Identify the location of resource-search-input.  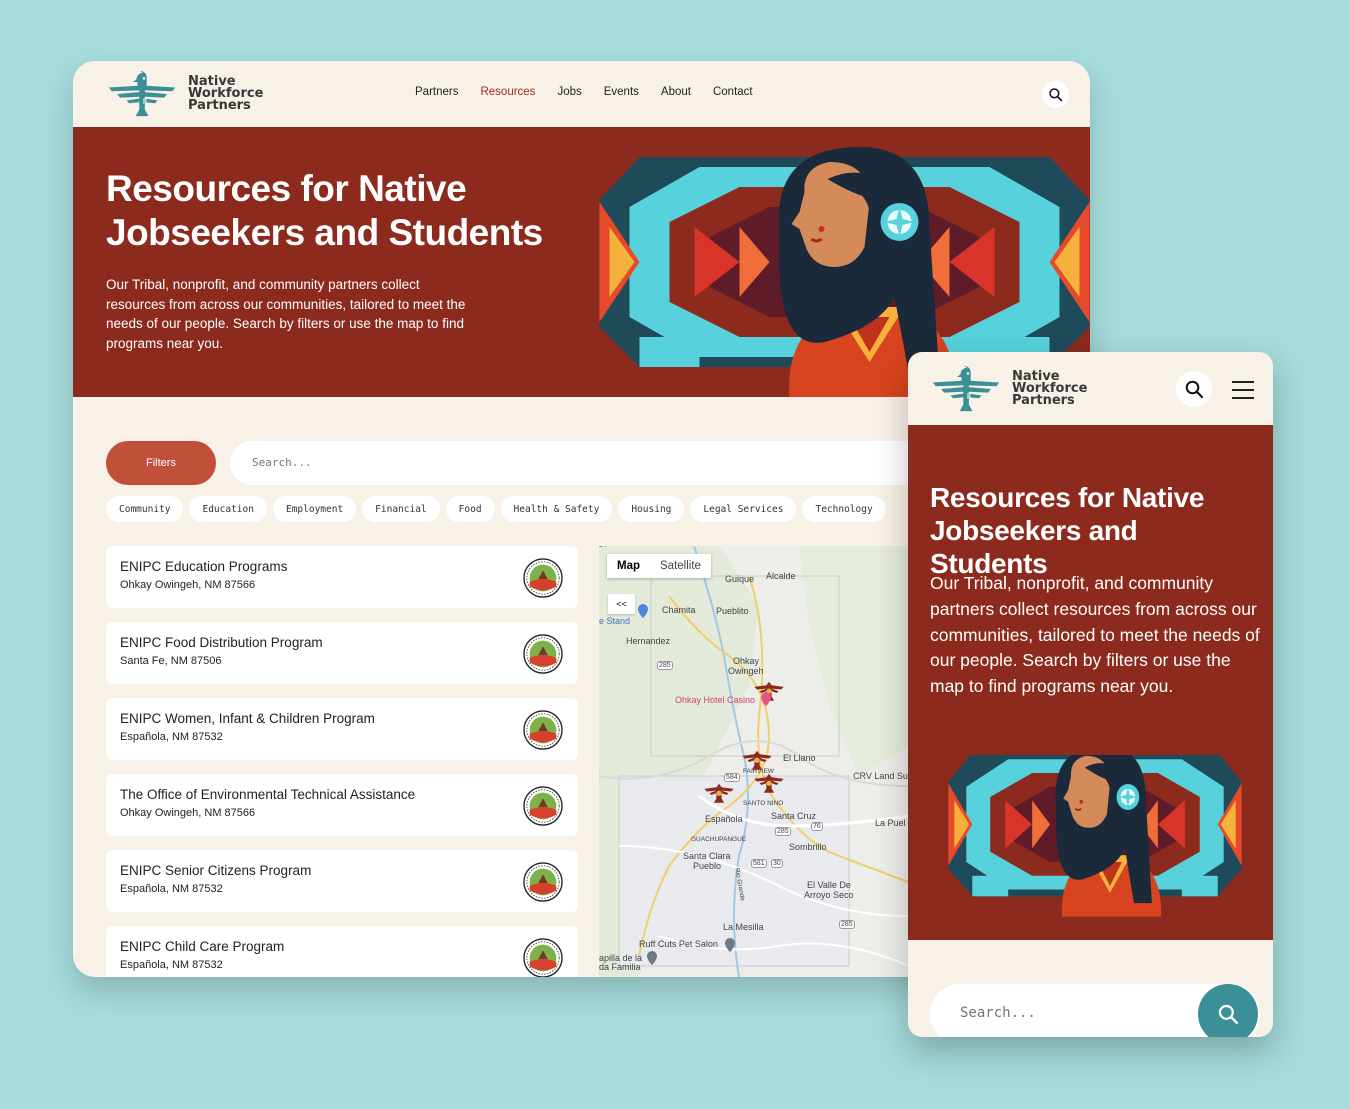
(502, 462).